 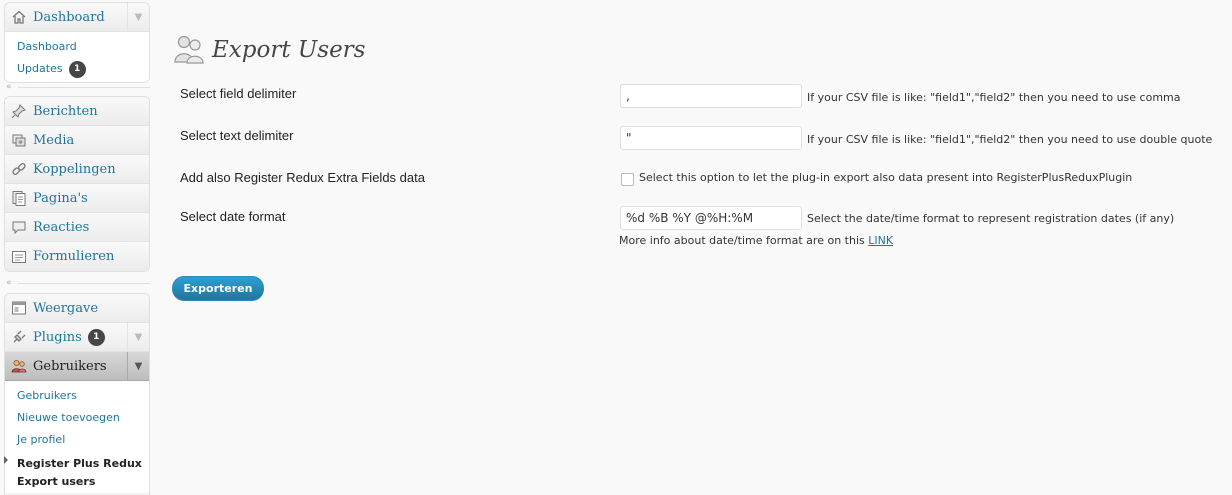 I want to click on appearance-icon, so click(x=19, y=308).